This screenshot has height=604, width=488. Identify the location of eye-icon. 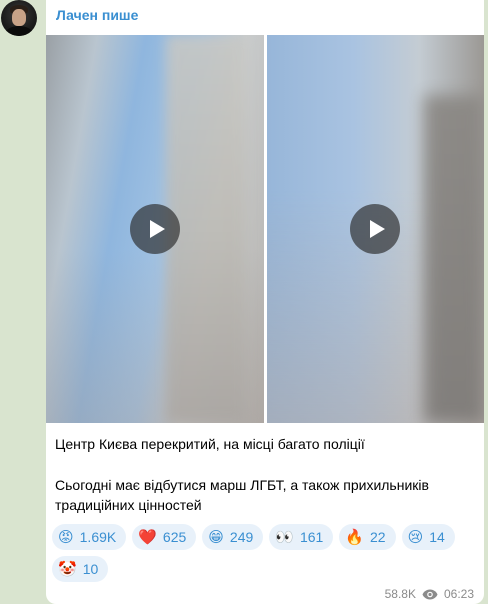
(430, 594).